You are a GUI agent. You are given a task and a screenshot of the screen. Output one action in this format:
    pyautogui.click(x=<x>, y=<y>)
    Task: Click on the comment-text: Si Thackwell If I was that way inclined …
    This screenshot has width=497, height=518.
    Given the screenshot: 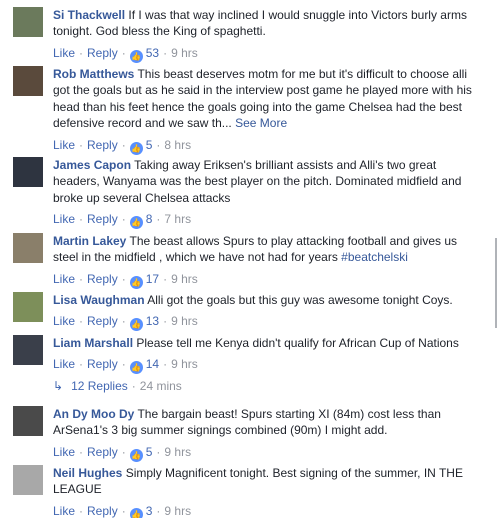 What is the action you would take?
    pyautogui.click(x=265, y=23)
    